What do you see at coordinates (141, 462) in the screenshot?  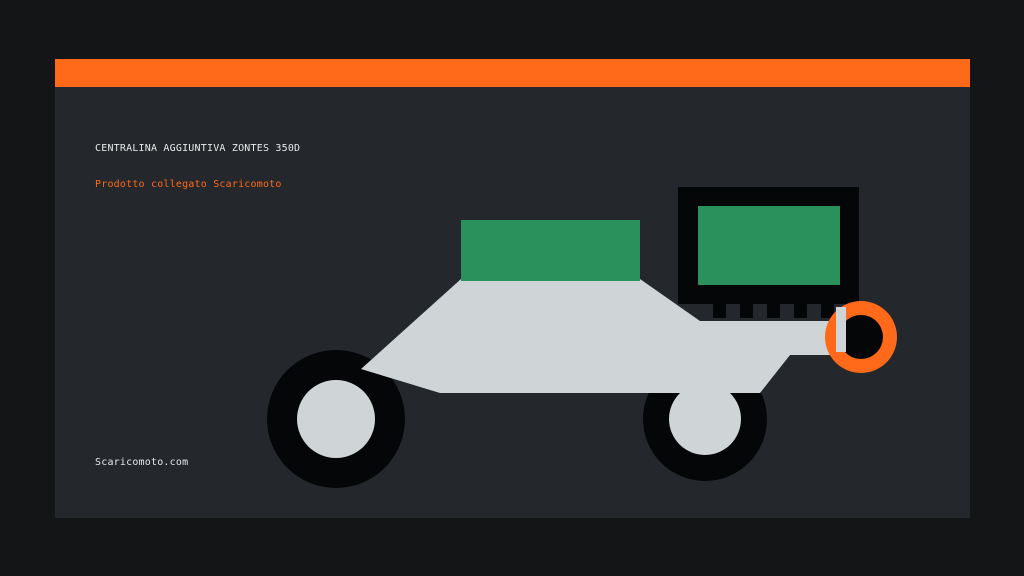 I see `site-url: Scaricomoto.com` at bounding box center [141, 462].